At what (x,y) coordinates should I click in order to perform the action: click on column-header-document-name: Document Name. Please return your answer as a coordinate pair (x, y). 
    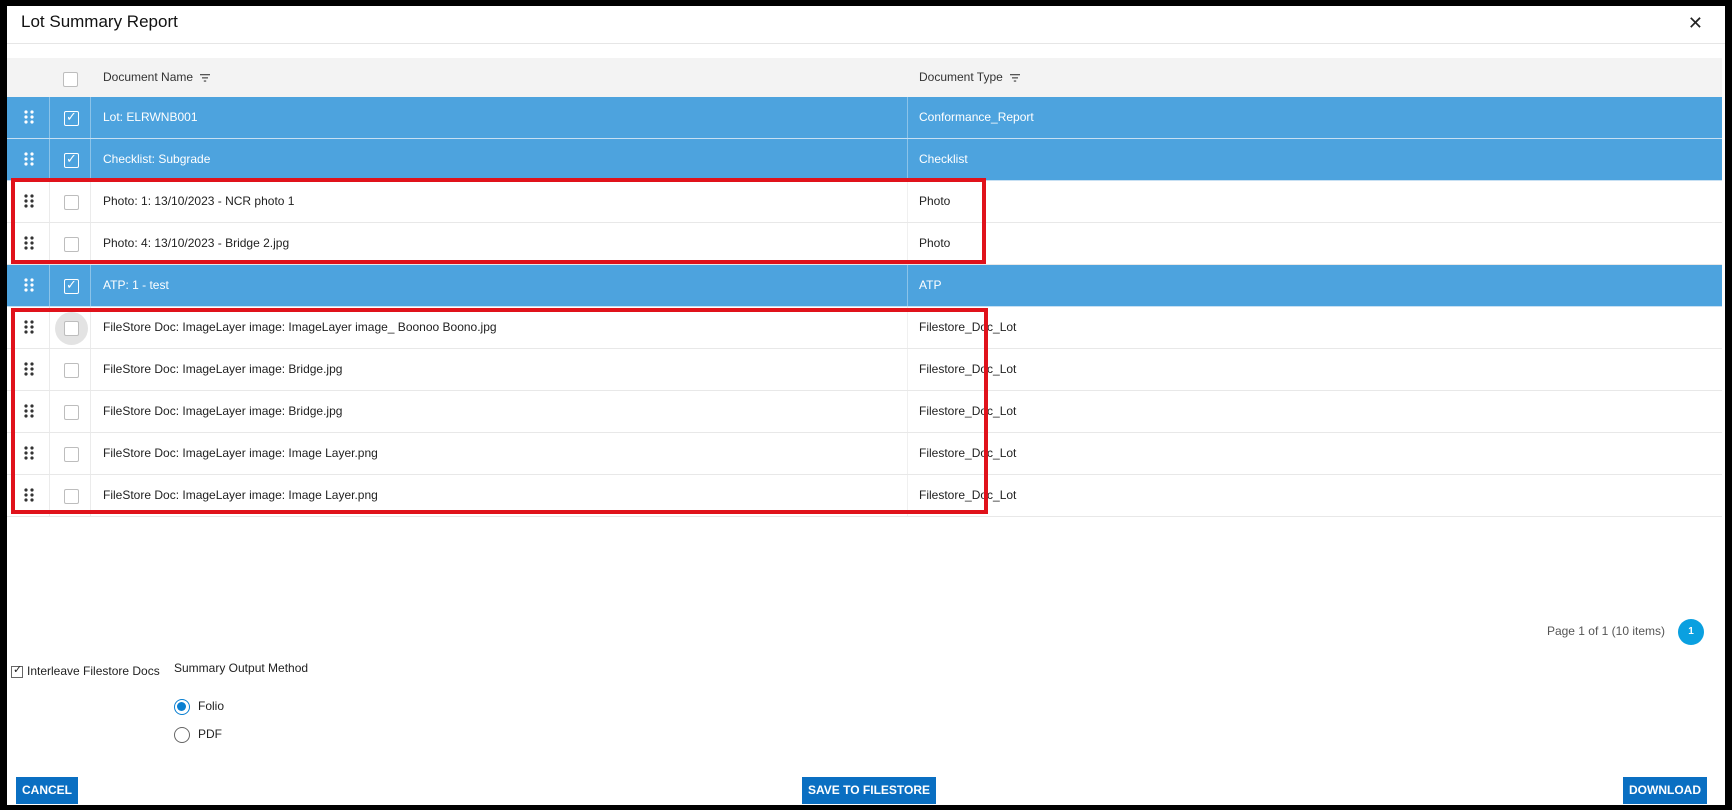
    Looking at the image, I should click on (157, 77).